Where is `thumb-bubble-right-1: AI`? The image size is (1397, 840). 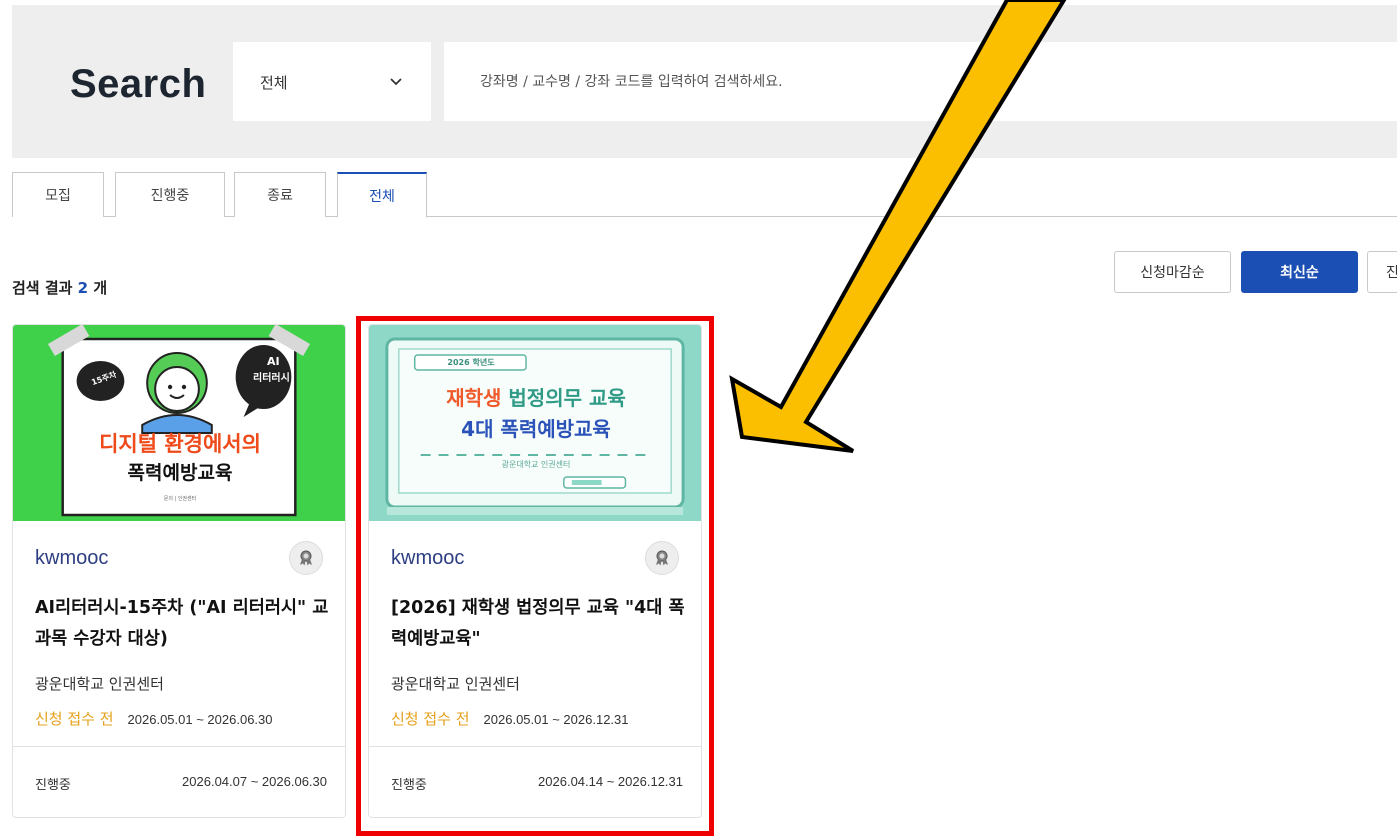 thumb-bubble-right-1: AI is located at coordinates (273, 361).